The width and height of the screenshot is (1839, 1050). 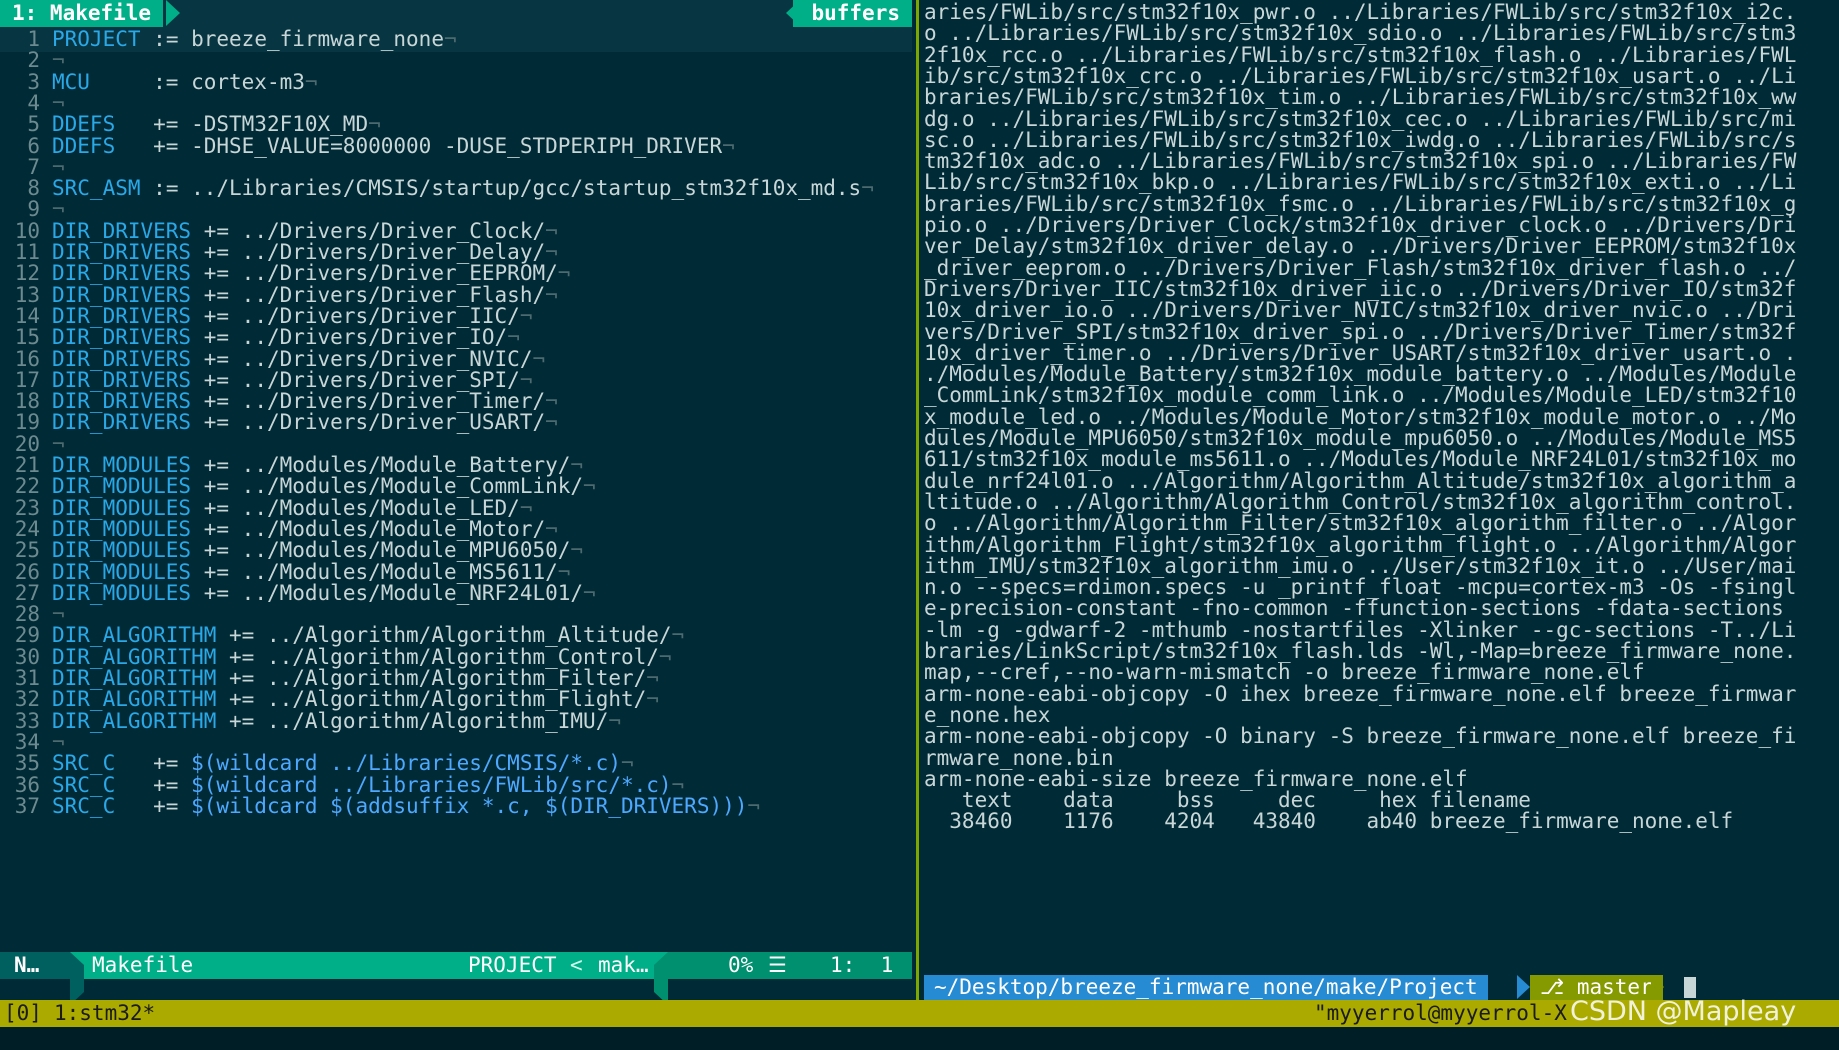 What do you see at coordinates (919, 1013) in the screenshot?
I see `tmux-statusbar: [0] 1:stm32* "myyerrol@myyerrol-X` at bounding box center [919, 1013].